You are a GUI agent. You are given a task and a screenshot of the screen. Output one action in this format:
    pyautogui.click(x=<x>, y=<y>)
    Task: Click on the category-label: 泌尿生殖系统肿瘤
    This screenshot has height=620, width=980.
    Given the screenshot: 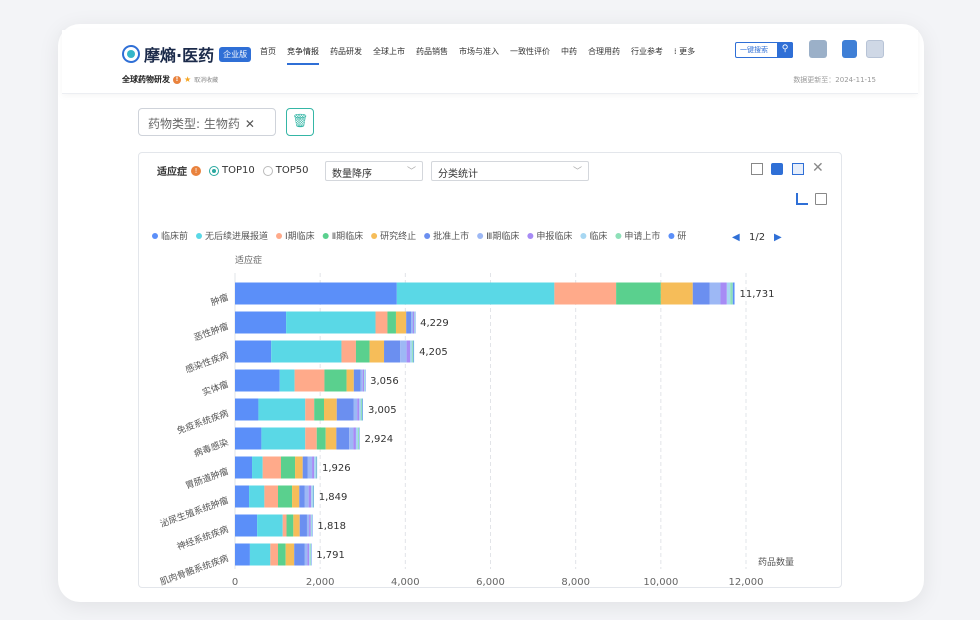 What is the action you would take?
    pyautogui.click(x=194, y=512)
    